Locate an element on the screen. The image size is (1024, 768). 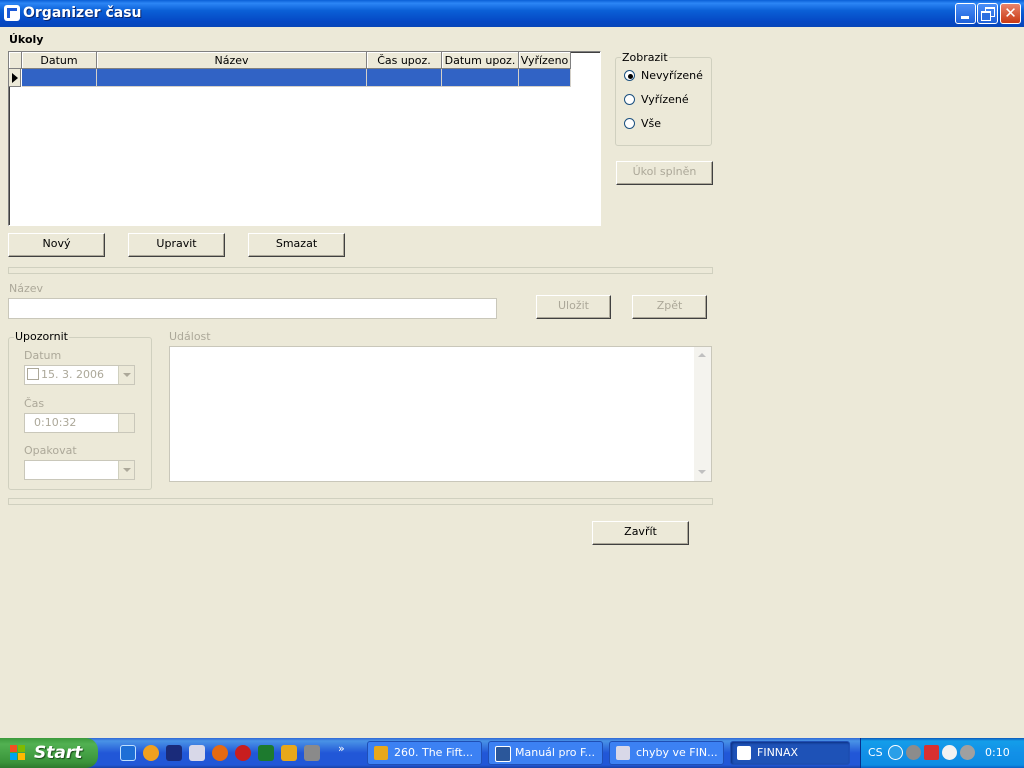
save-icon is located at coordinates (174, 753).